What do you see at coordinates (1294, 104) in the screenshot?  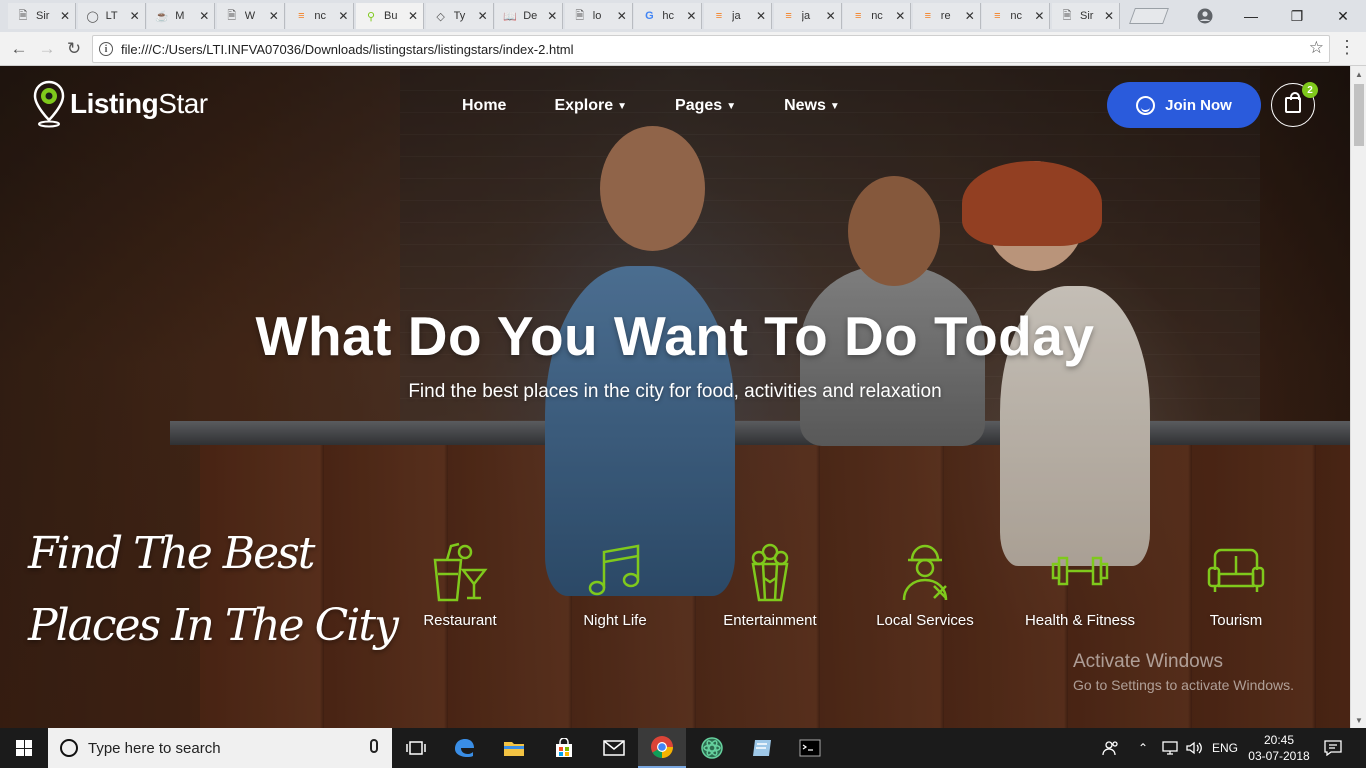 I see `cart-button: 2` at bounding box center [1294, 104].